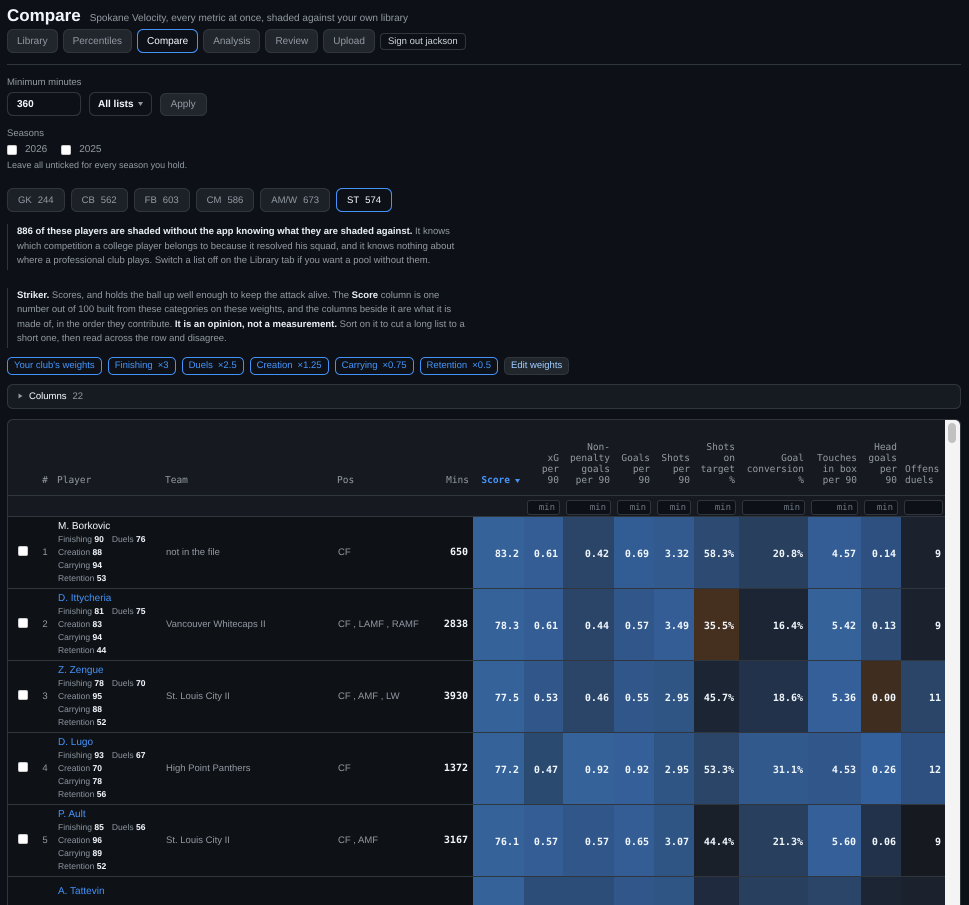  Describe the element at coordinates (162, 200) in the screenshot. I see `position-chip: FB 603` at that location.